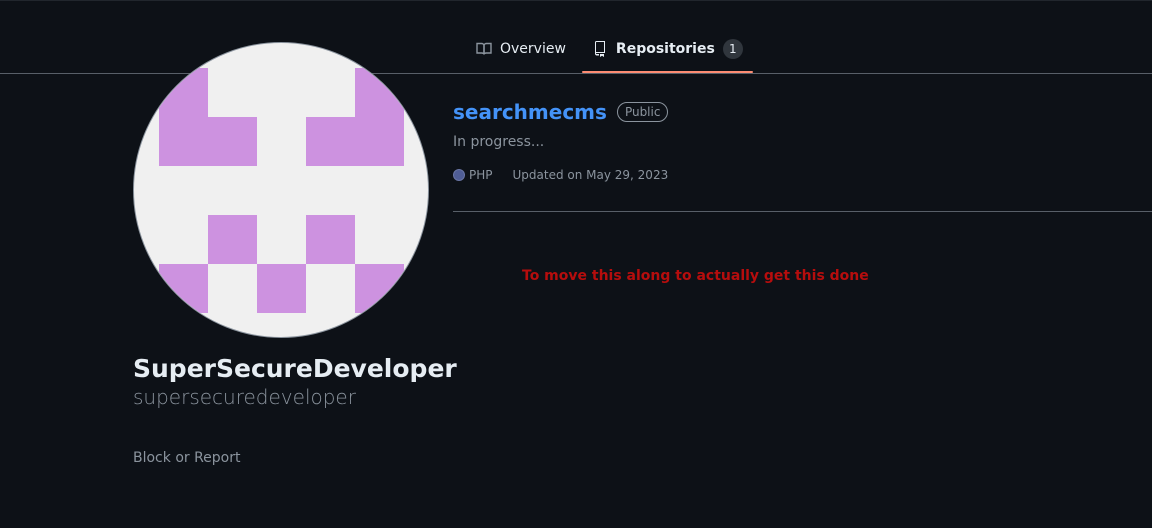  I want to click on block-or-report-link: Block or Report, so click(187, 458).